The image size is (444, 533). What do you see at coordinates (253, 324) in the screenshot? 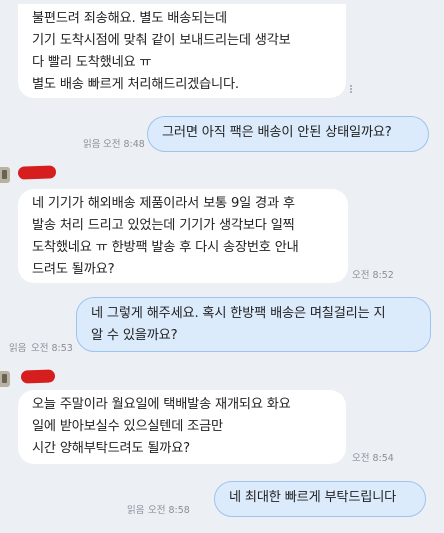
I see `outgoing-message-bubble: 네 그렇게 해주세요. 혹시 한방팩 배송은 며칠걸리는 지 알 수 있을까요?` at bounding box center [253, 324].